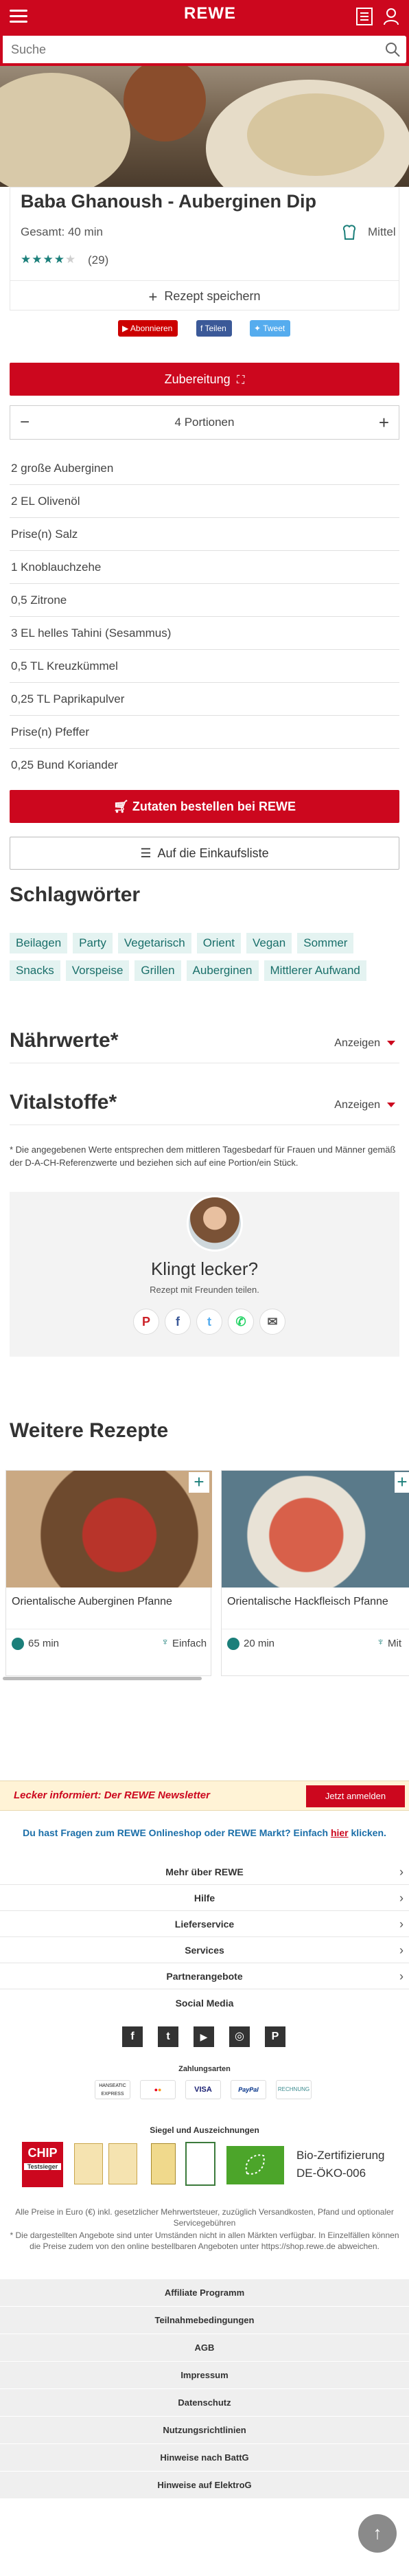 This screenshot has height=2576, width=409. Describe the element at coordinates (204, 806) in the screenshot. I see `order-ingredients-button: 🛒︎ Zutaten bestellen bei REWE` at that location.